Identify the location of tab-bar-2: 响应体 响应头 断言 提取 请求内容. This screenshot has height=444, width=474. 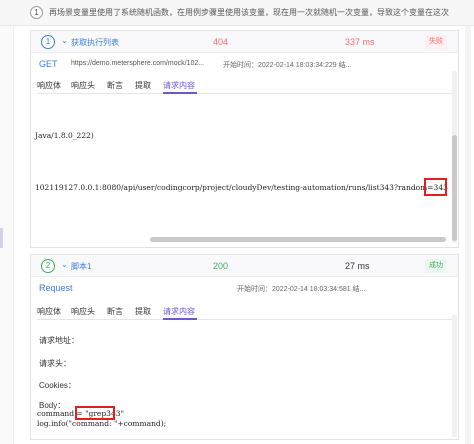
(245, 312).